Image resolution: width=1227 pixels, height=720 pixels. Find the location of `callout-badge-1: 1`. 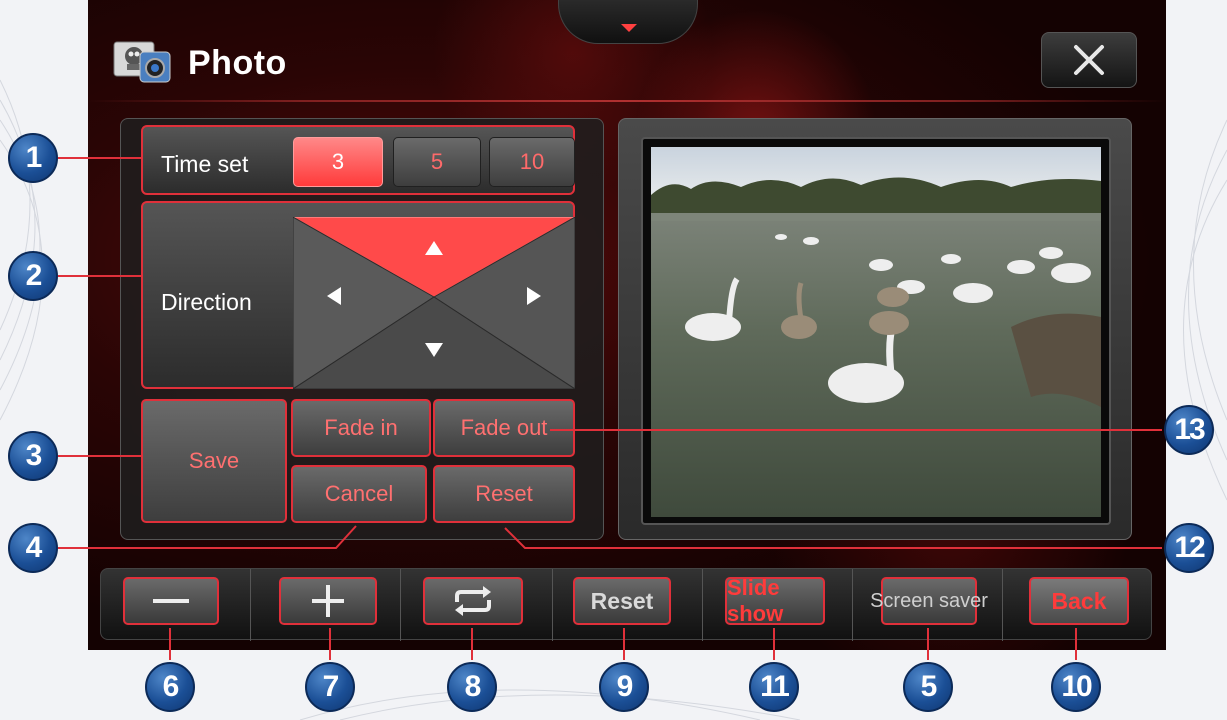

callout-badge-1: 1 is located at coordinates (33, 158).